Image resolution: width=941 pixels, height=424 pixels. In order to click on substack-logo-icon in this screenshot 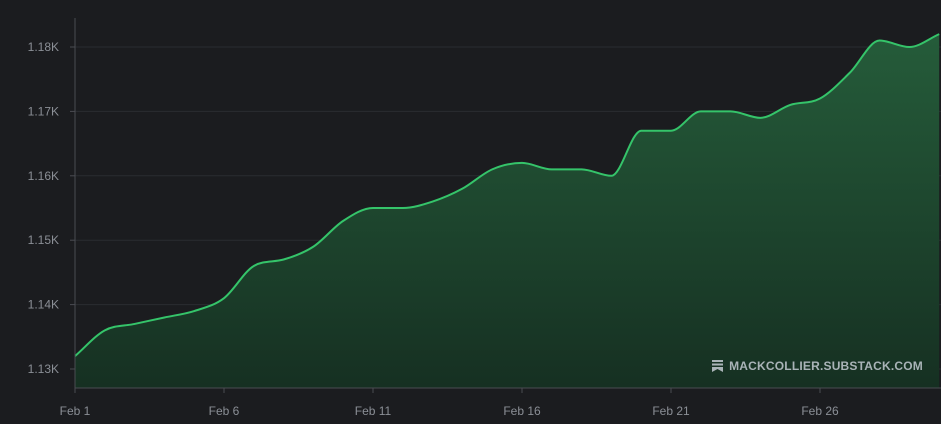, I will do `click(718, 366)`.